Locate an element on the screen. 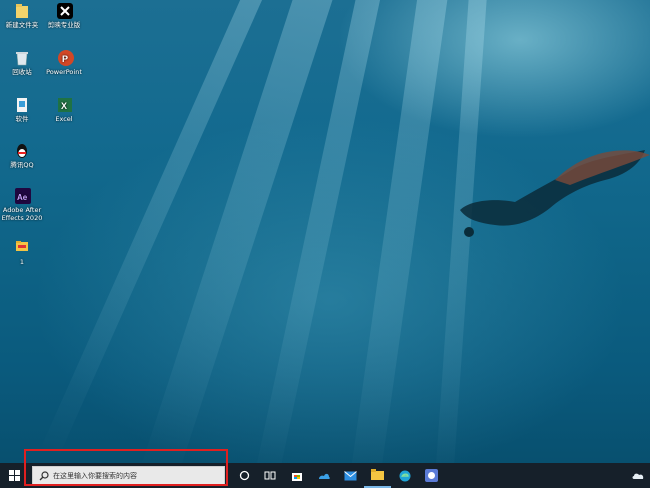 This screenshot has height=488, width=650. svg-text: X is located at coordinates (64, 106).